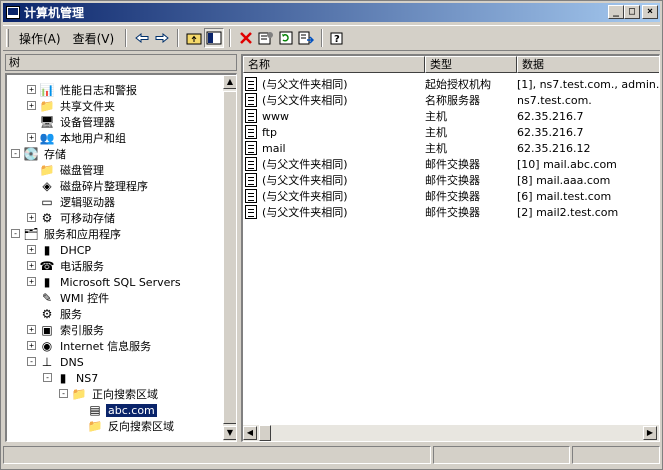 The width and height of the screenshot is (663, 470). I want to click on tree-item-10: 🗂 服务和应用程序, so click(73, 234).